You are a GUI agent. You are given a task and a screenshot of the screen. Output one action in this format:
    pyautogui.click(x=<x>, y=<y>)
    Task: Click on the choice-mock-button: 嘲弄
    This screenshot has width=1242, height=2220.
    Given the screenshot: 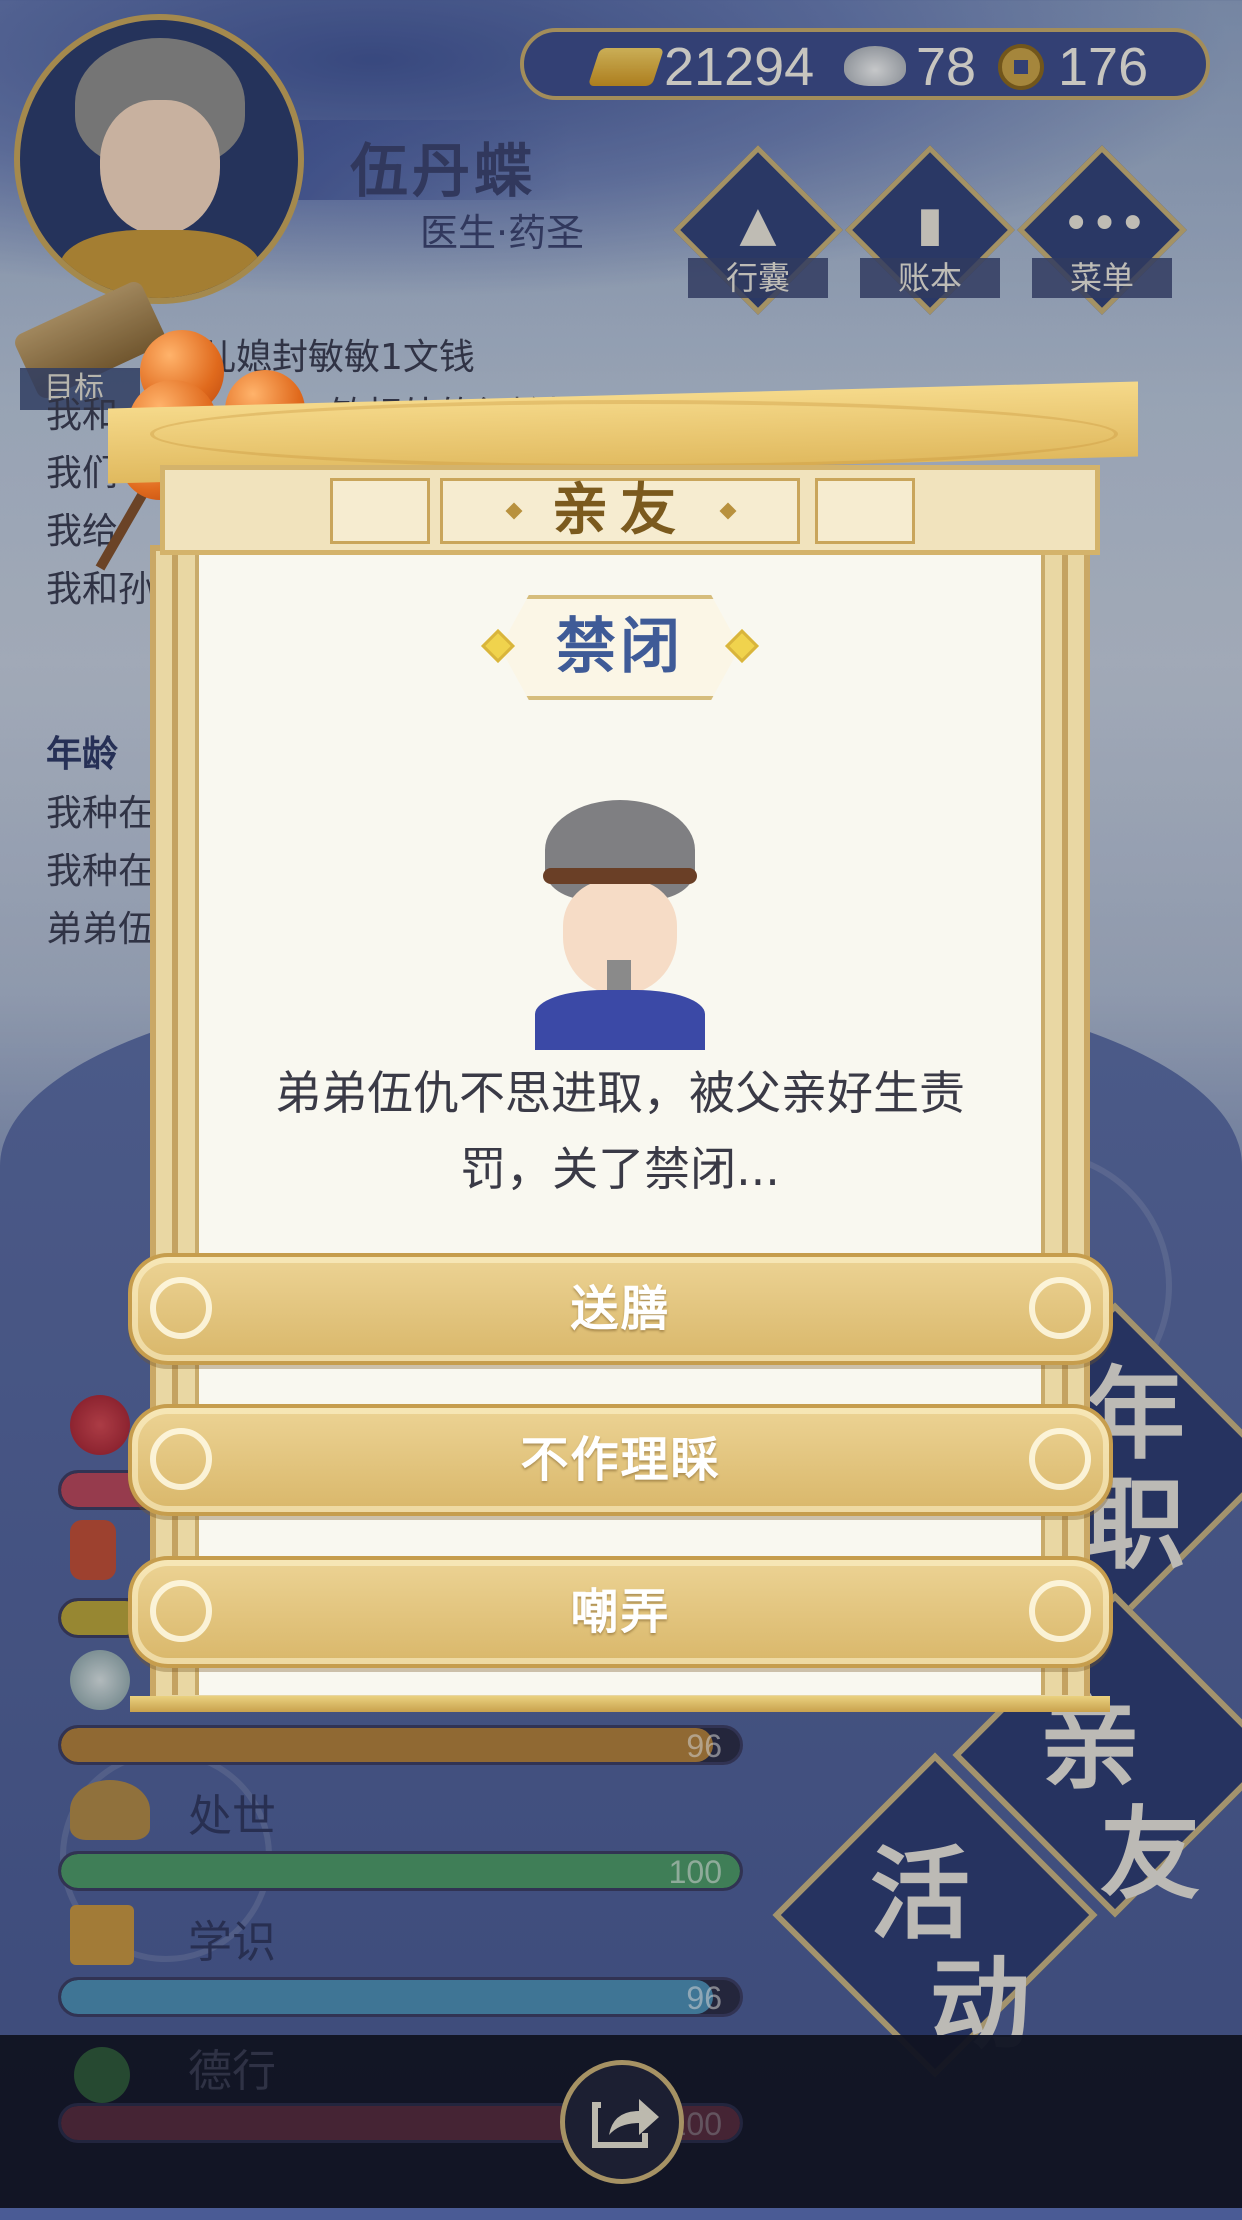 What is the action you would take?
    pyautogui.click(x=620, y=1612)
    